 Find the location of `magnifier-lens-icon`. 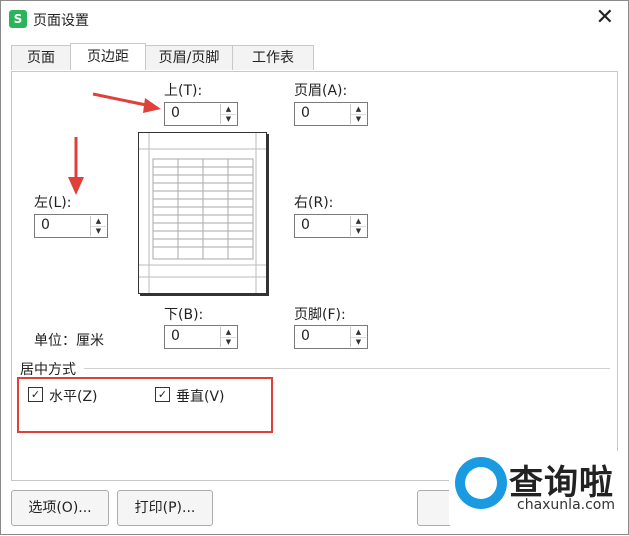

magnifier-lens-icon is located at coordinates (481, 483).